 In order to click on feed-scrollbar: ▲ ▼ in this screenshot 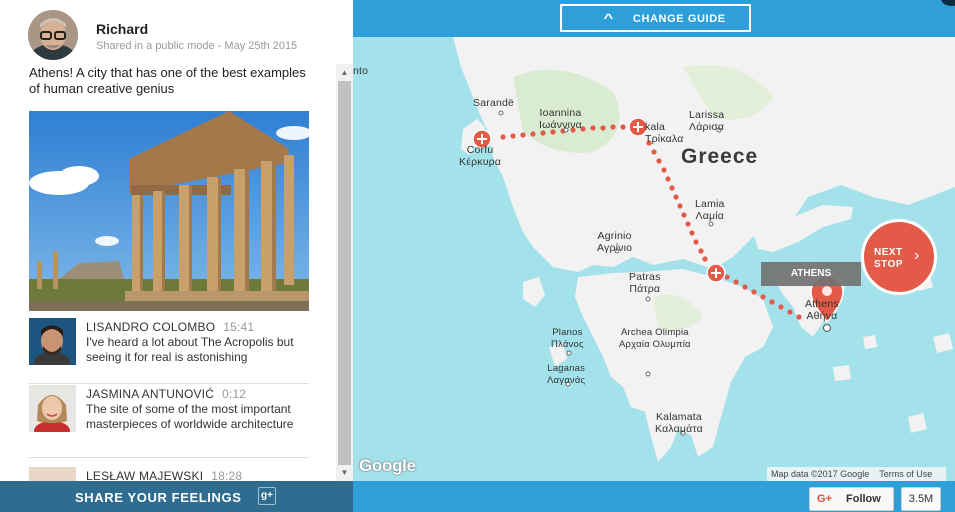, I will do `click(344, 272)`.